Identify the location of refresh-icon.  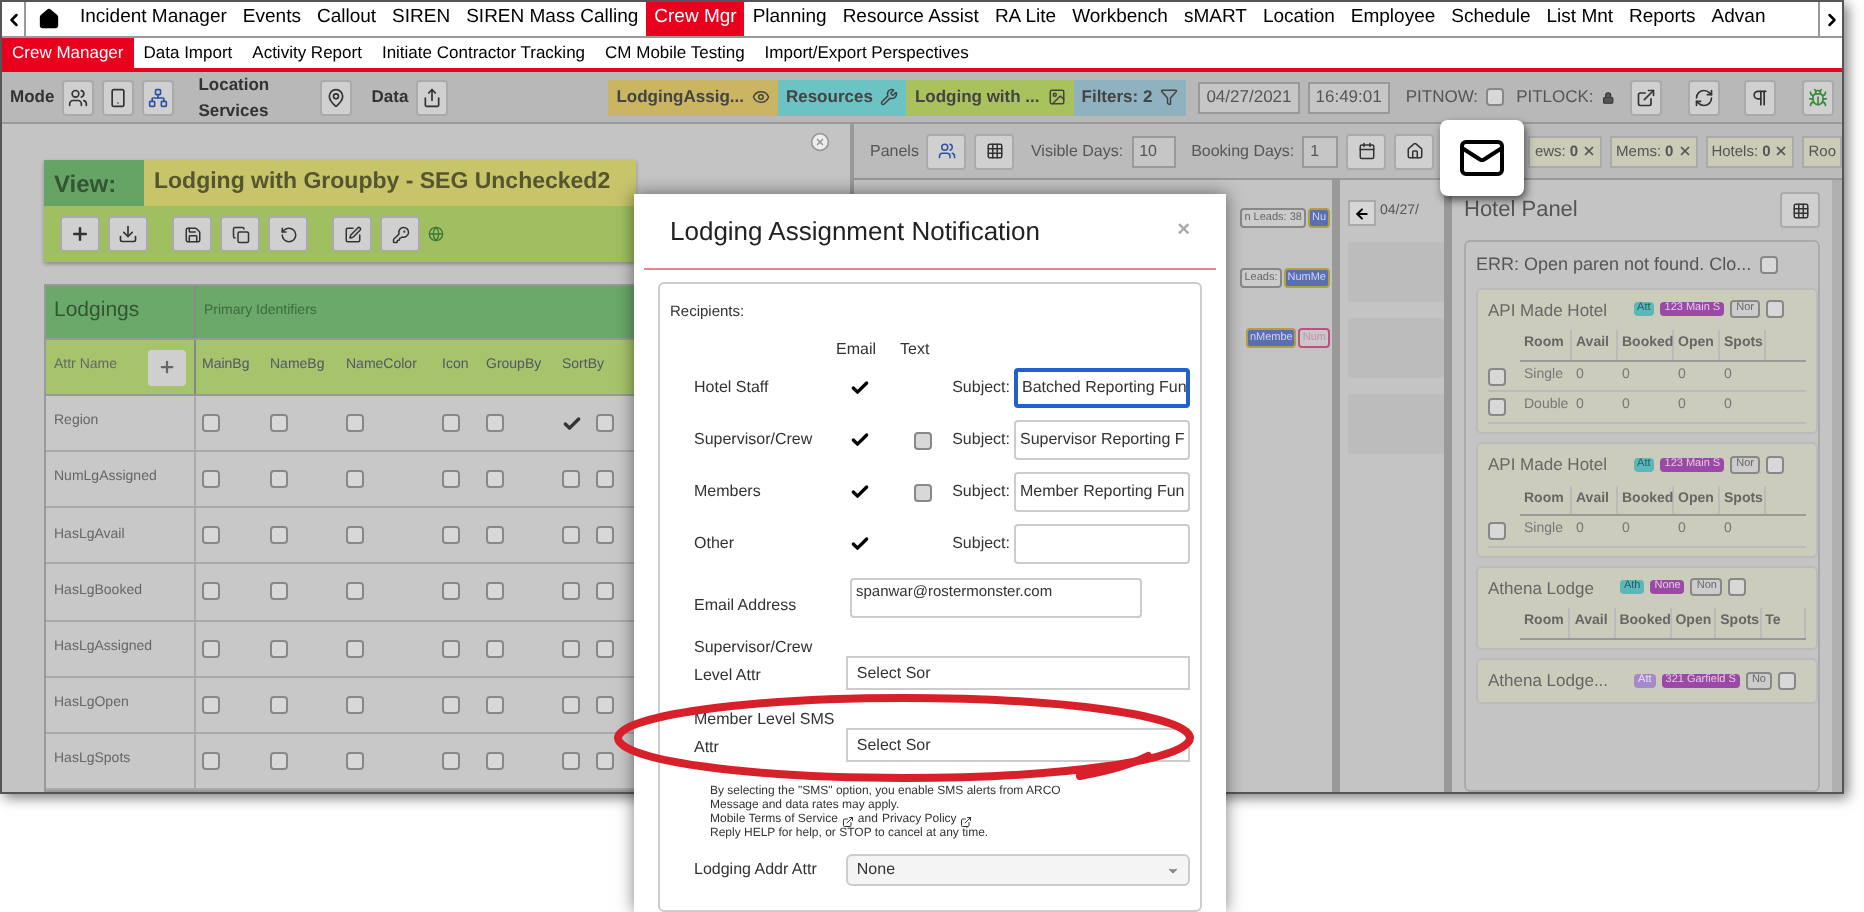
(1703, 97).